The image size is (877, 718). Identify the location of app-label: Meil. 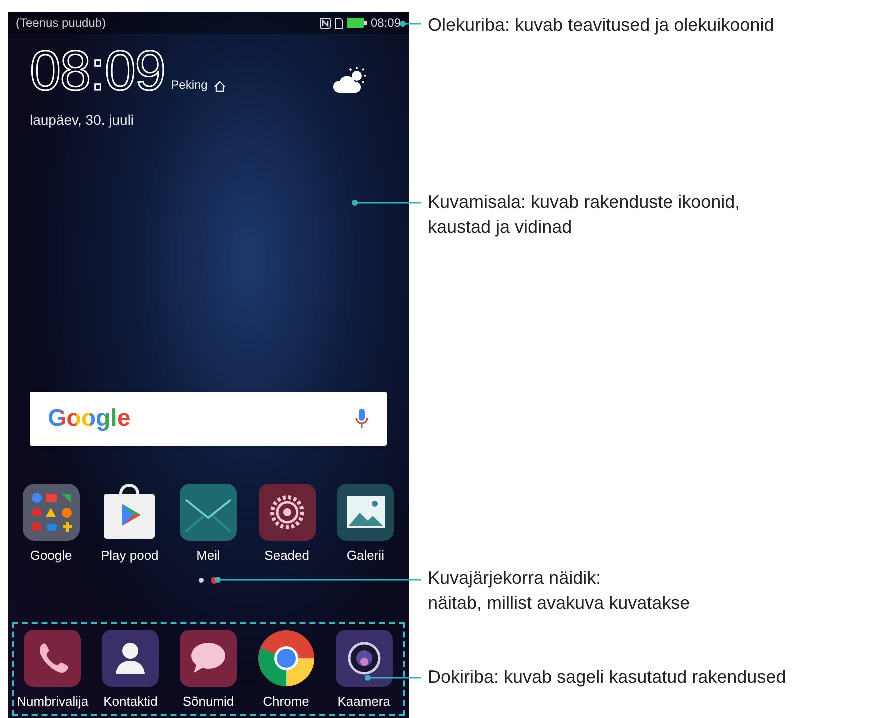
(208, 556).